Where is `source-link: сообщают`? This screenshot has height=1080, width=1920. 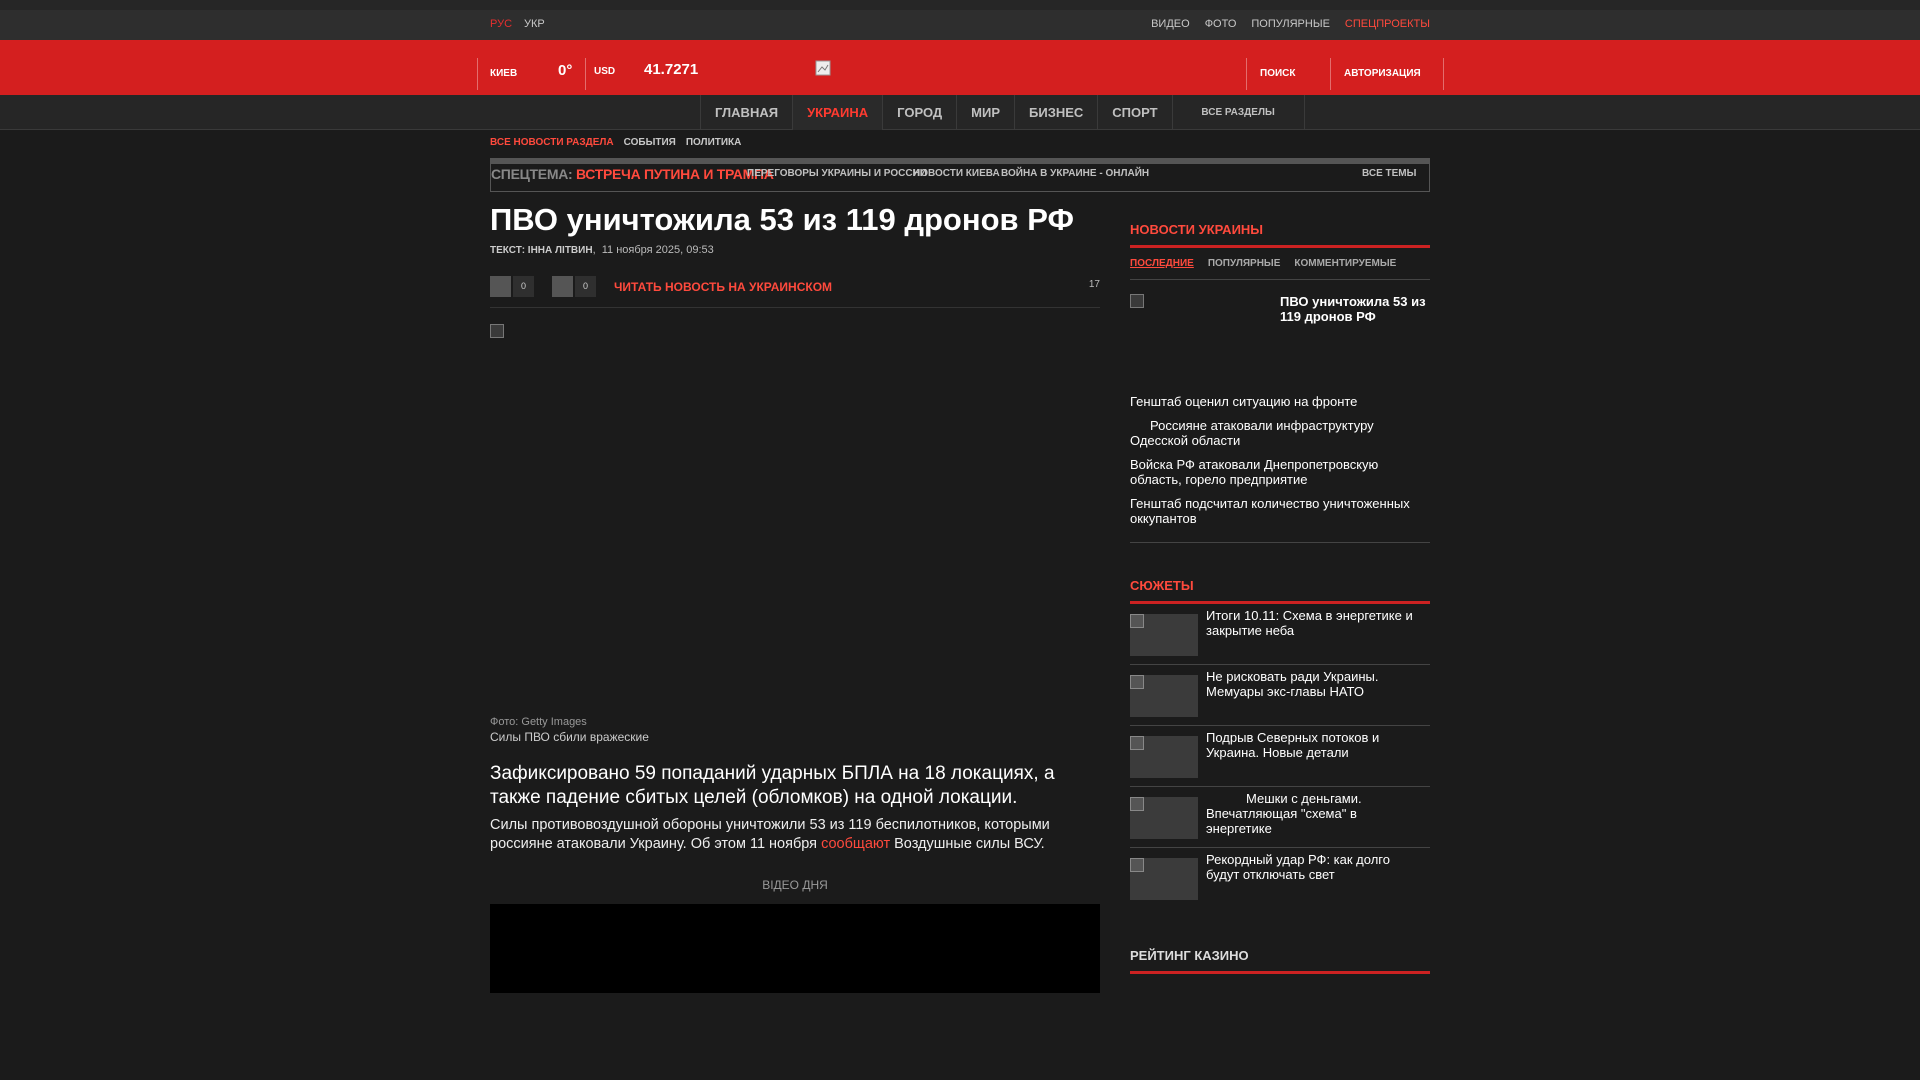 source-link: сообщают is located at coordinates (855, 844).